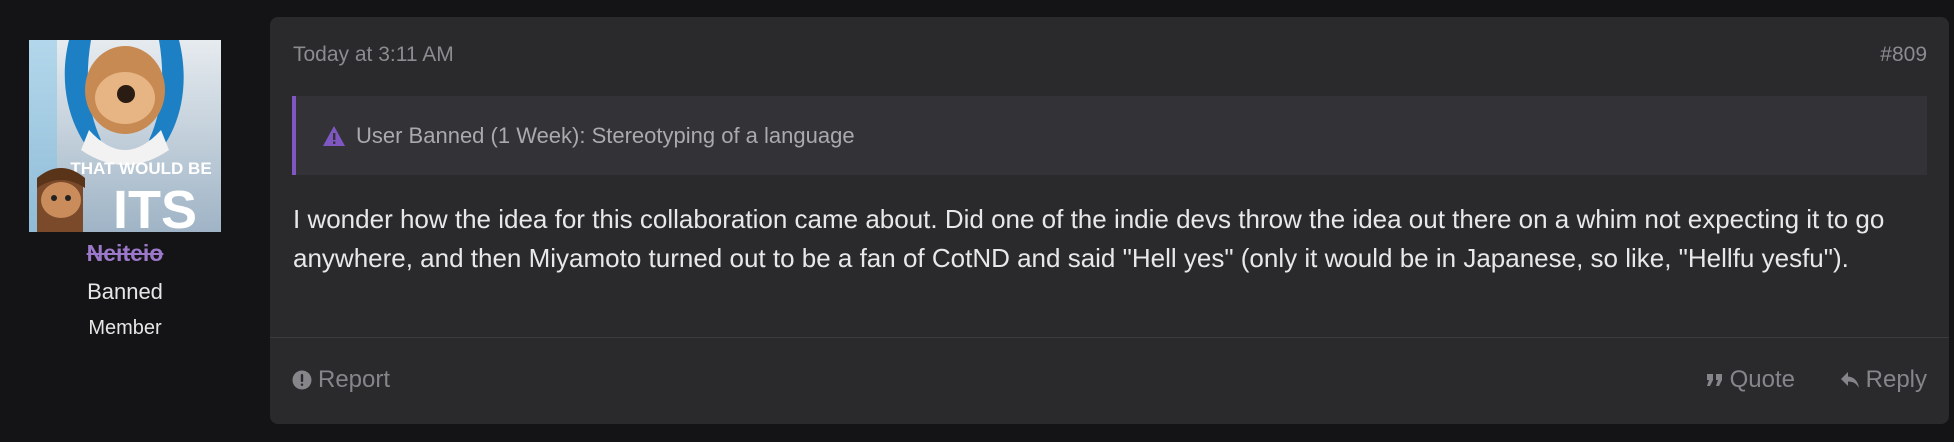  I want to click on exclamation-circle-icon, so click(302, 380).